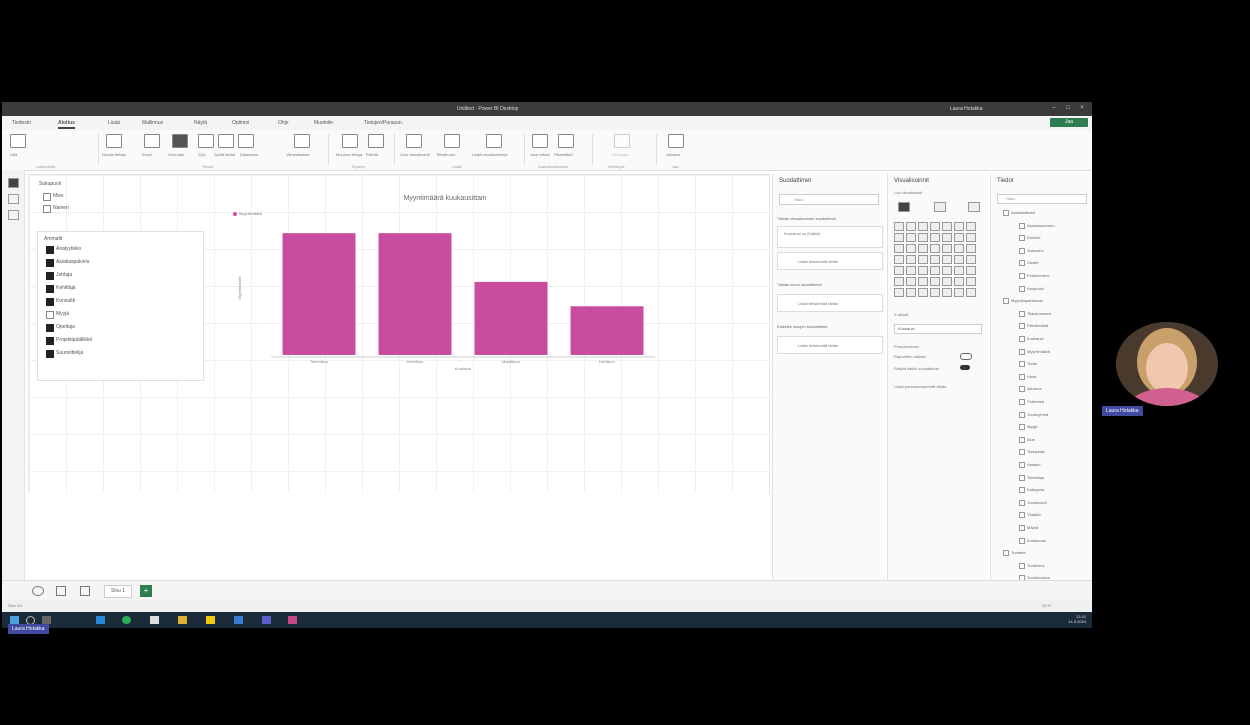 The image size is (1250, 725). Describe the element at coordinates (240, 123) in the screenshot. I see `menu-optimize: Optimoi` at that location.